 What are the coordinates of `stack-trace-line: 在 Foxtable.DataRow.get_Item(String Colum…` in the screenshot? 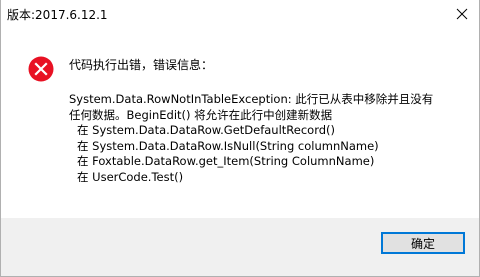 It's located at (226, 161).